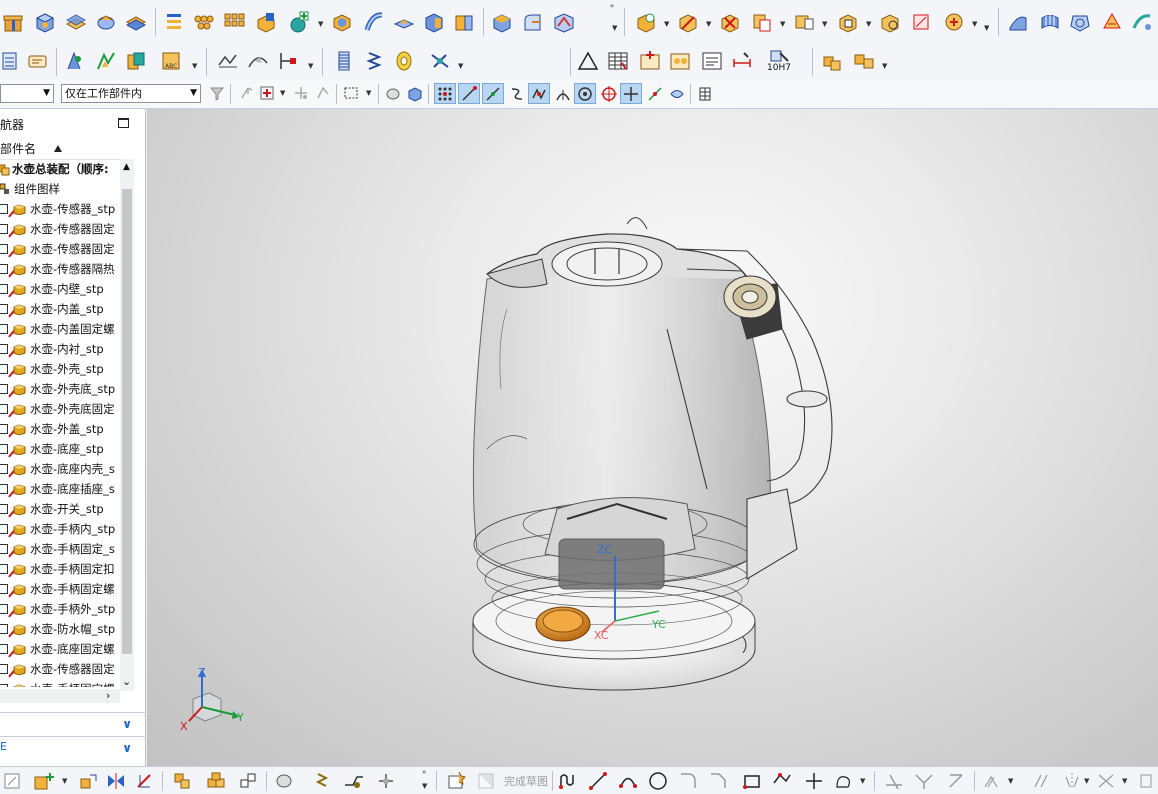  Describe the element at coordinates (123, 123) in the screenshot. I see `maximize-icon` at that location.